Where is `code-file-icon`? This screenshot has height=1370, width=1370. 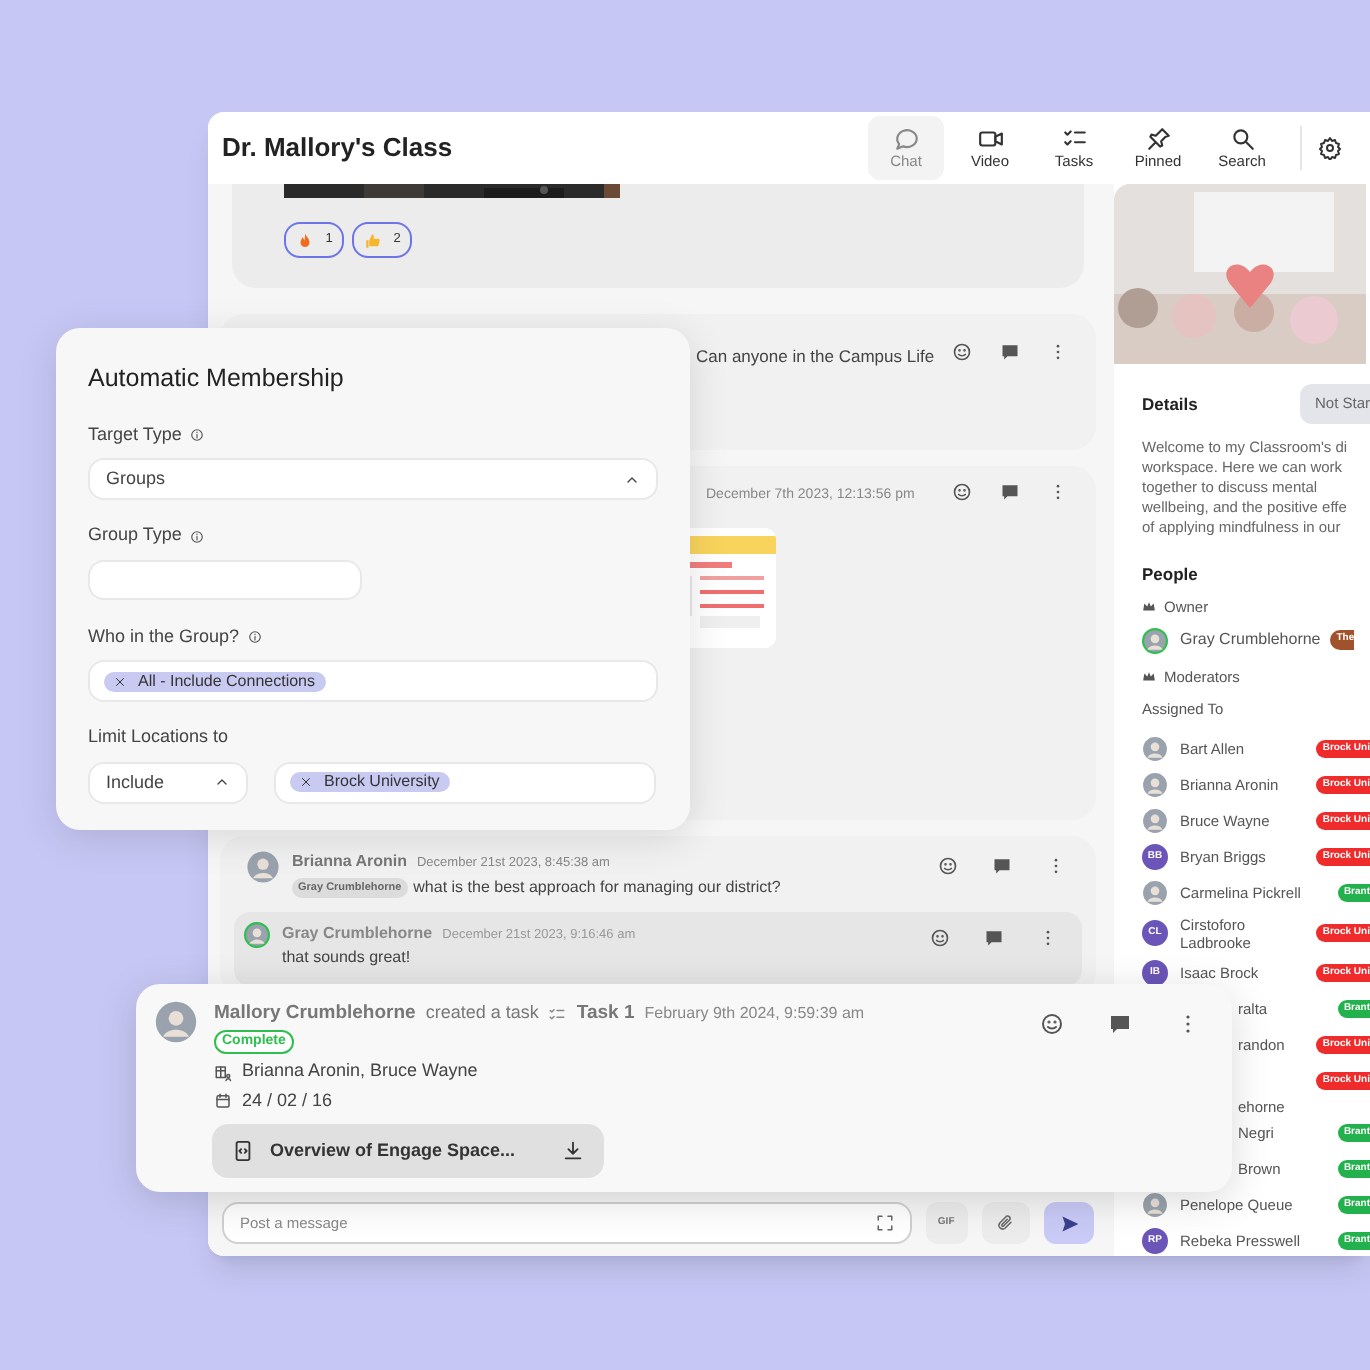
code-file-icon is located at coordinates (243, 1151).